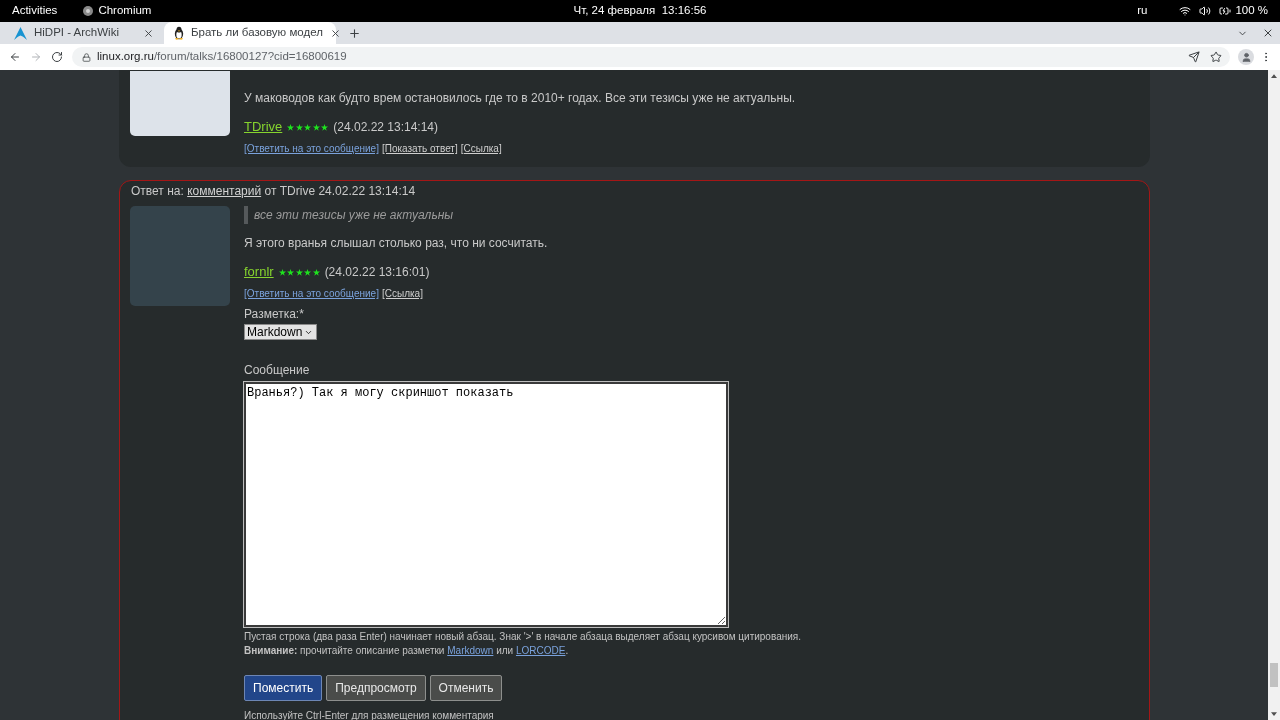 The image size is (1280, 720). I want to click on browser-tab: Брать ли базовую модел, so click(250, 33).